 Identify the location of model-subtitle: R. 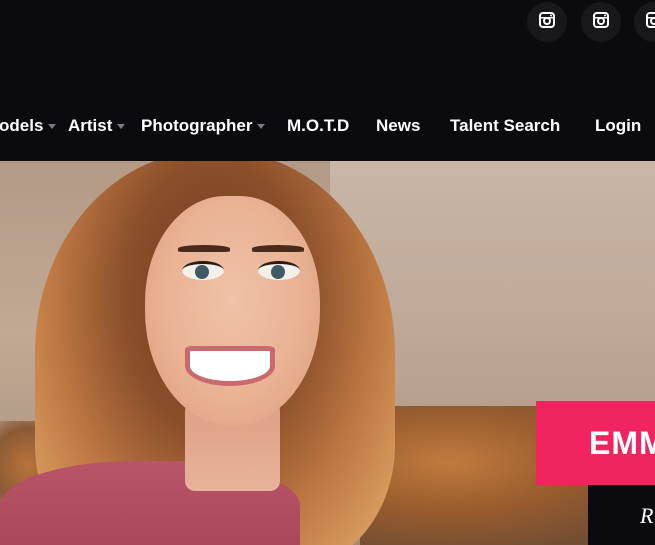
(647, 515).